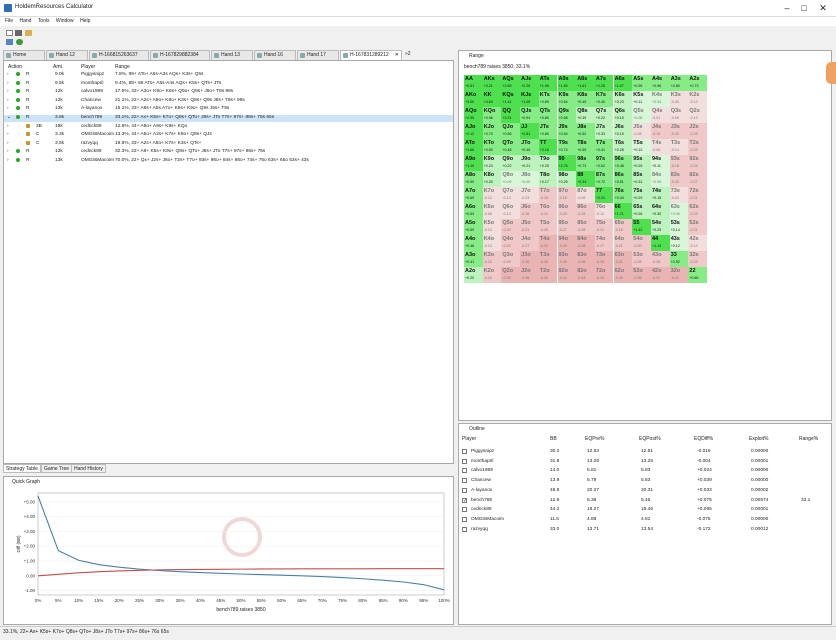 This screenshot has width=836, height=640. I want to click on range-cell-83o: 83o -0.36, so click(585, 259).